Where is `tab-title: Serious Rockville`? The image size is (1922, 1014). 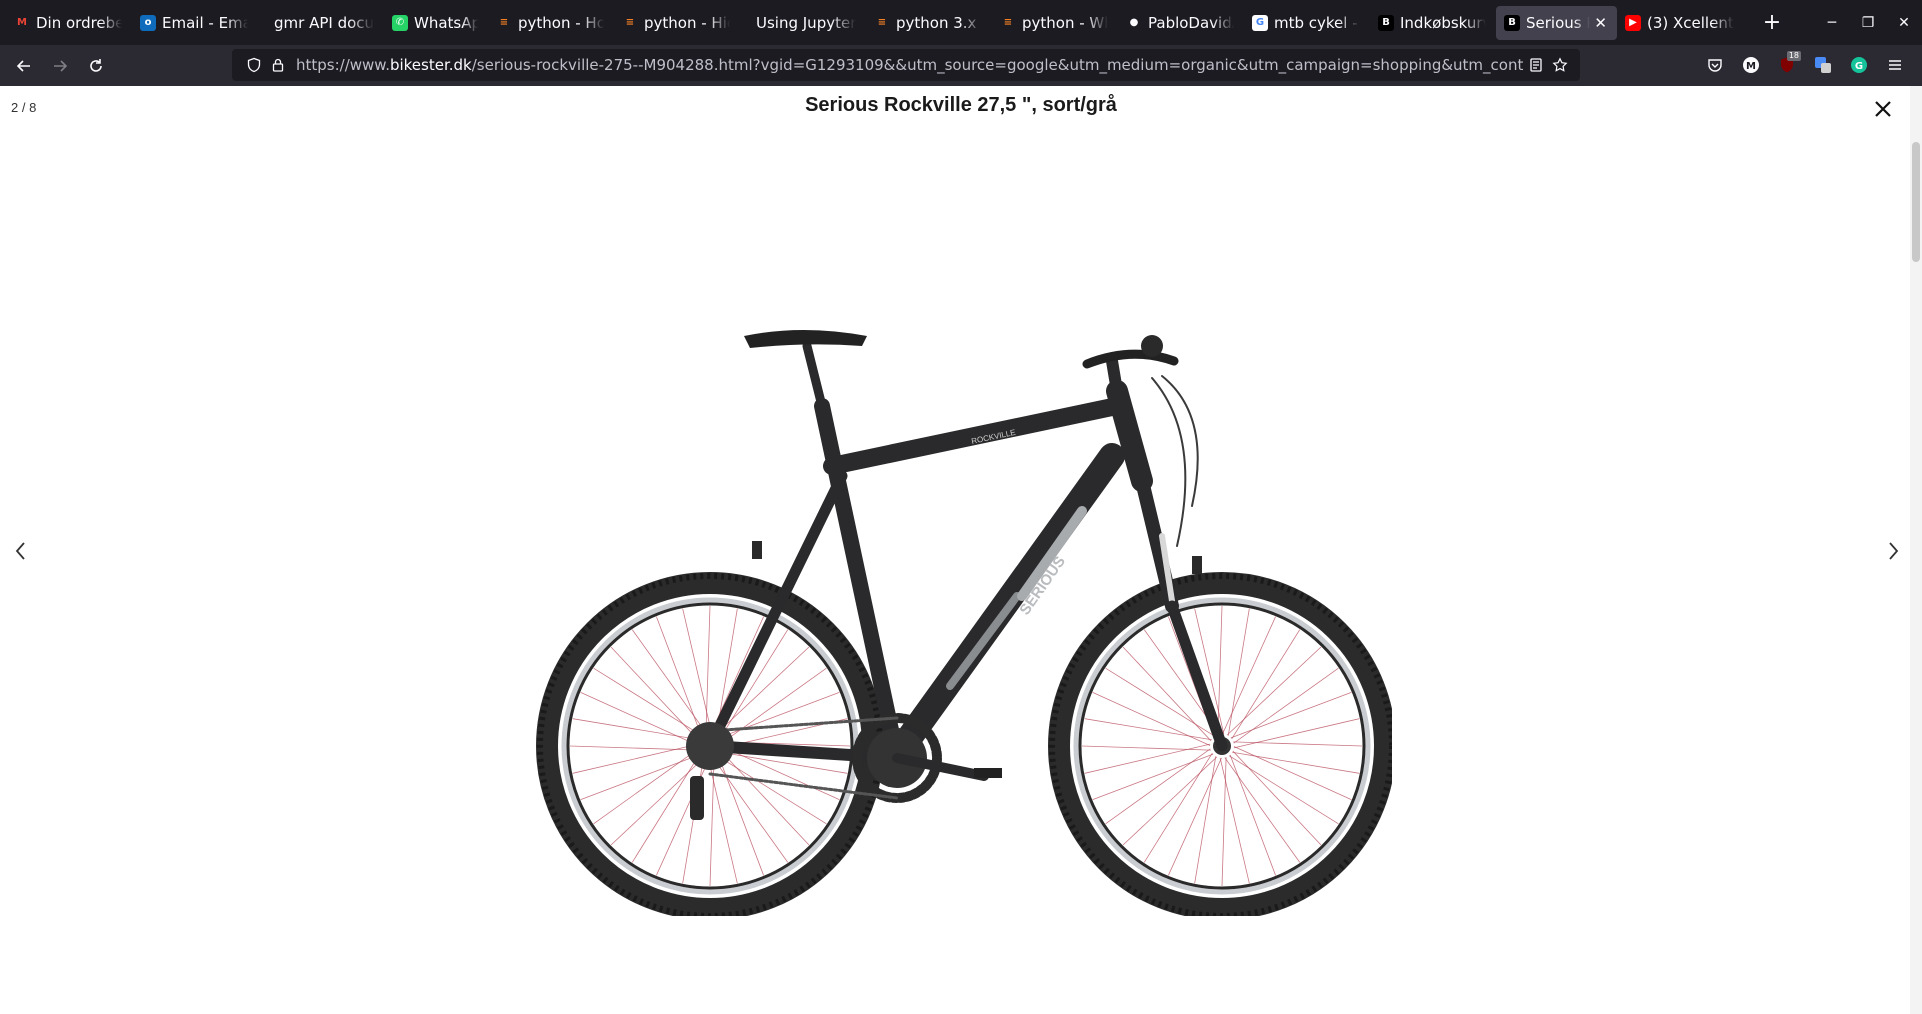 tab-title: Serious Rockville is located at coordinates (1558, 22).